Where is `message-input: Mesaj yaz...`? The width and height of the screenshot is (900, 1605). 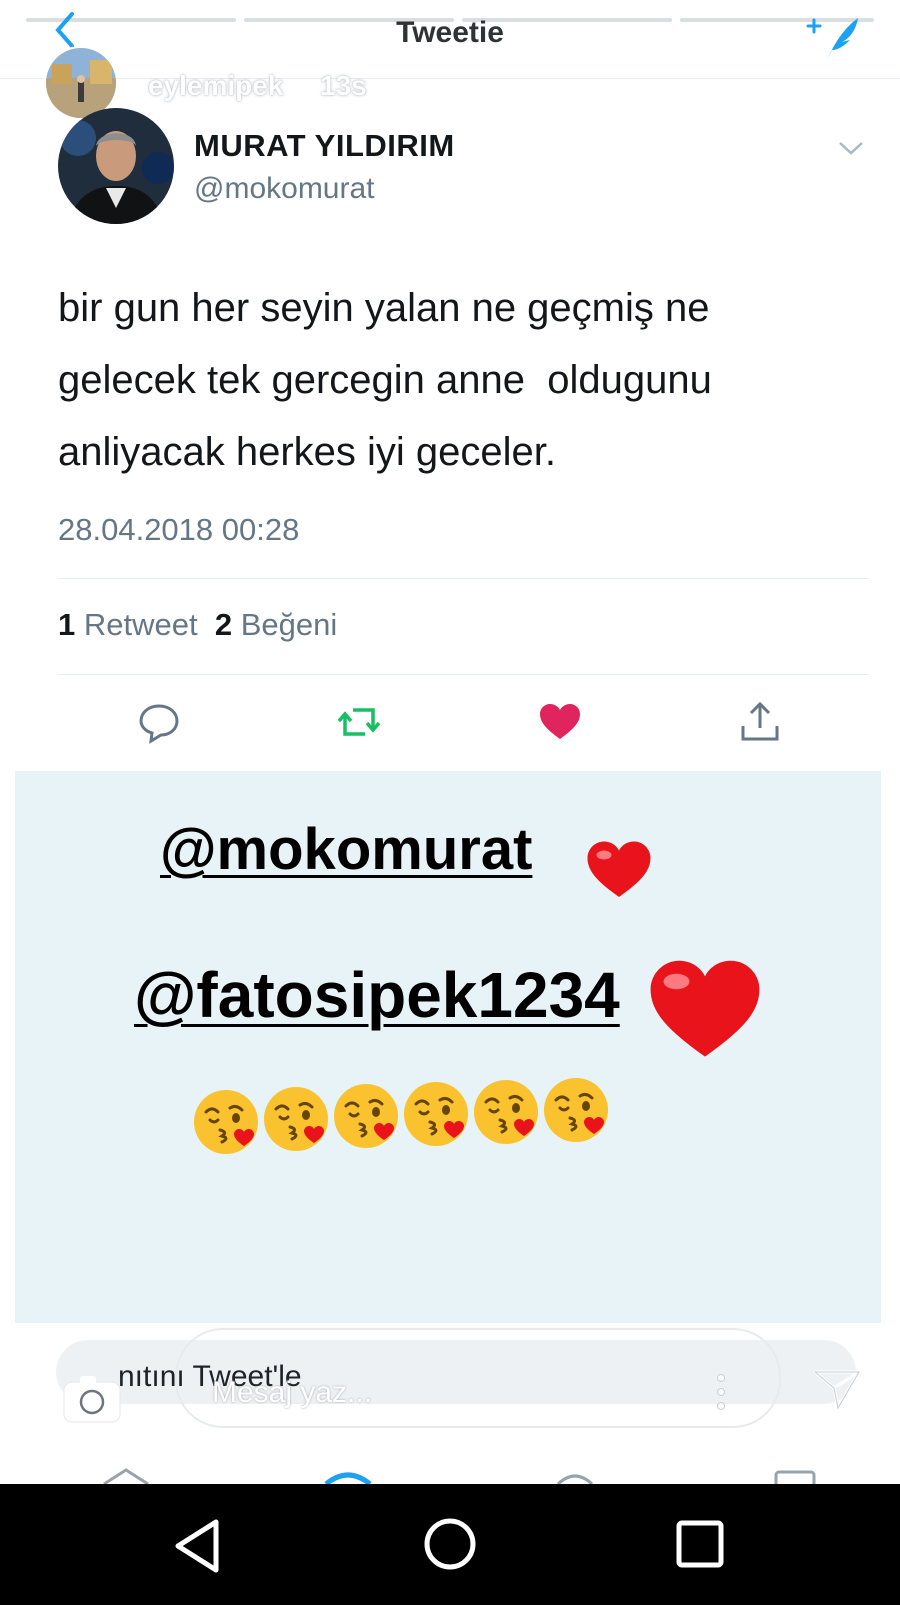
message-input: Mesaj yaz... is located at coordinates (292, 1393).